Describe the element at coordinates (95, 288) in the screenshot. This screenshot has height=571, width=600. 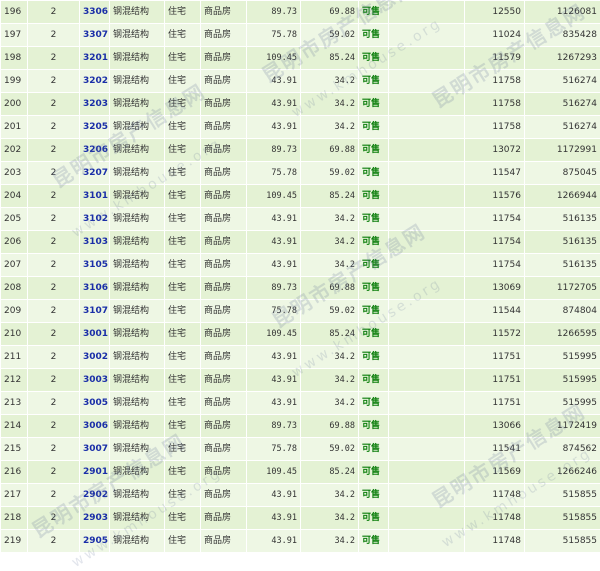
I see `room-number-link: 3106` at that location.